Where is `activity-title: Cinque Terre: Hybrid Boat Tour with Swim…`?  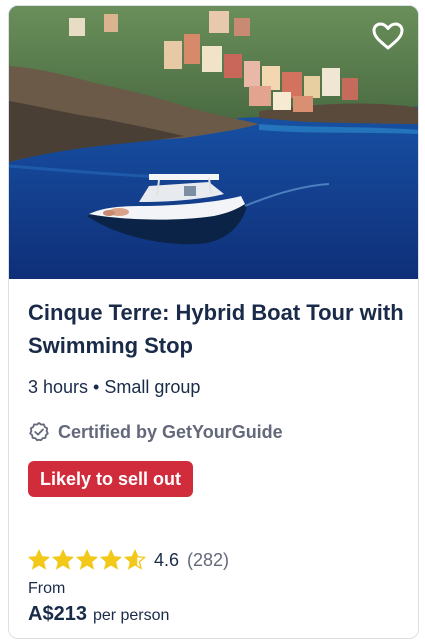
activity-title: Cinque Terre: Hybrid Boat Tour with Swim… is located at coordinates (218, 329).